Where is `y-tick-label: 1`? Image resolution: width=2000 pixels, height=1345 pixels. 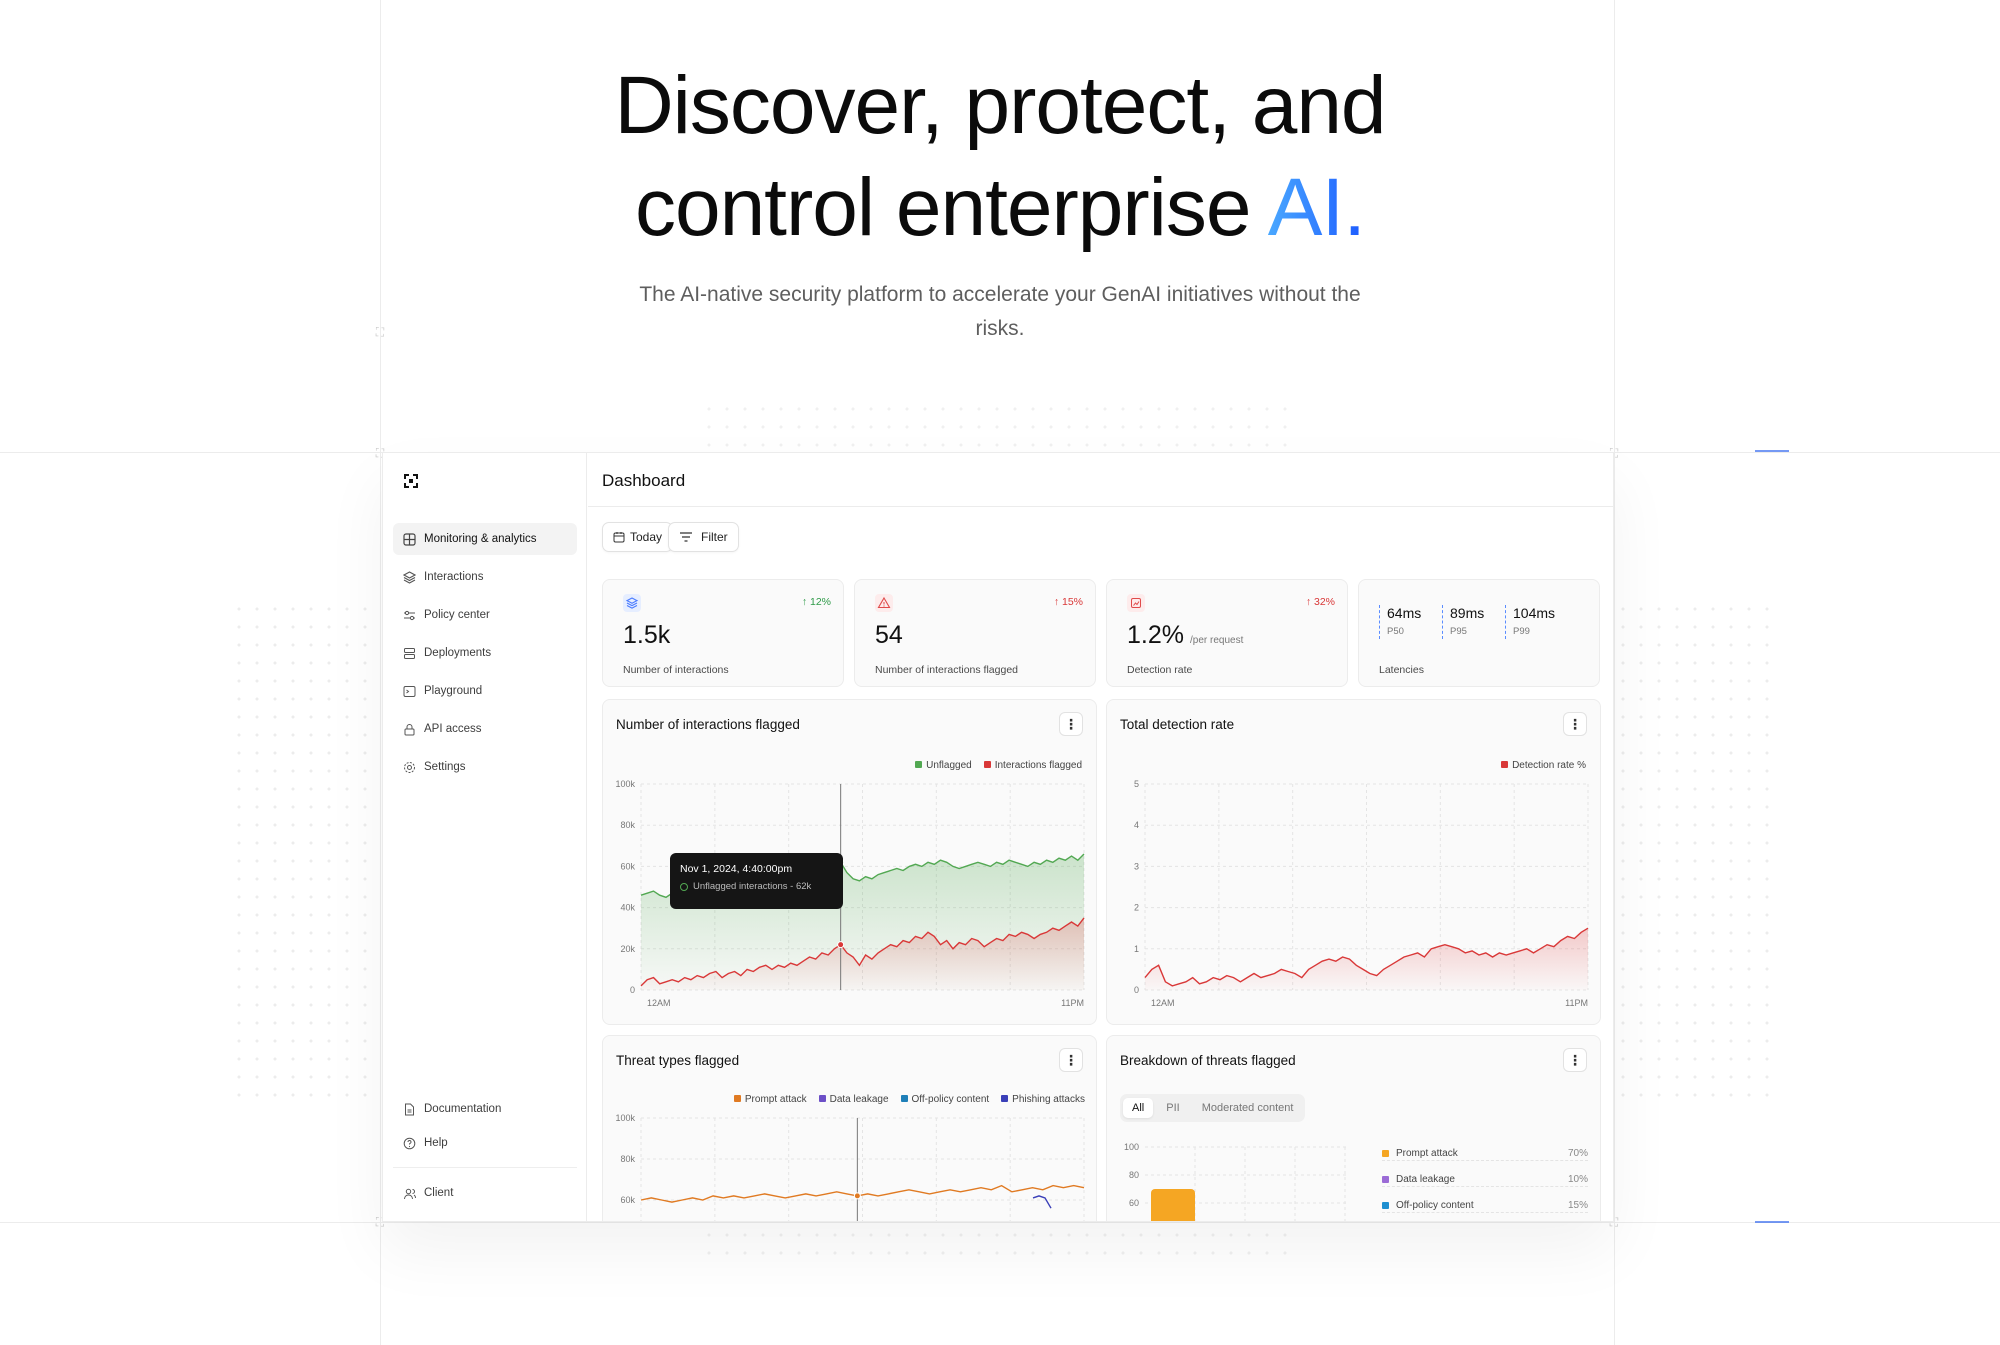
y-tick-label: 1 is located at coordinates (1136, 949).